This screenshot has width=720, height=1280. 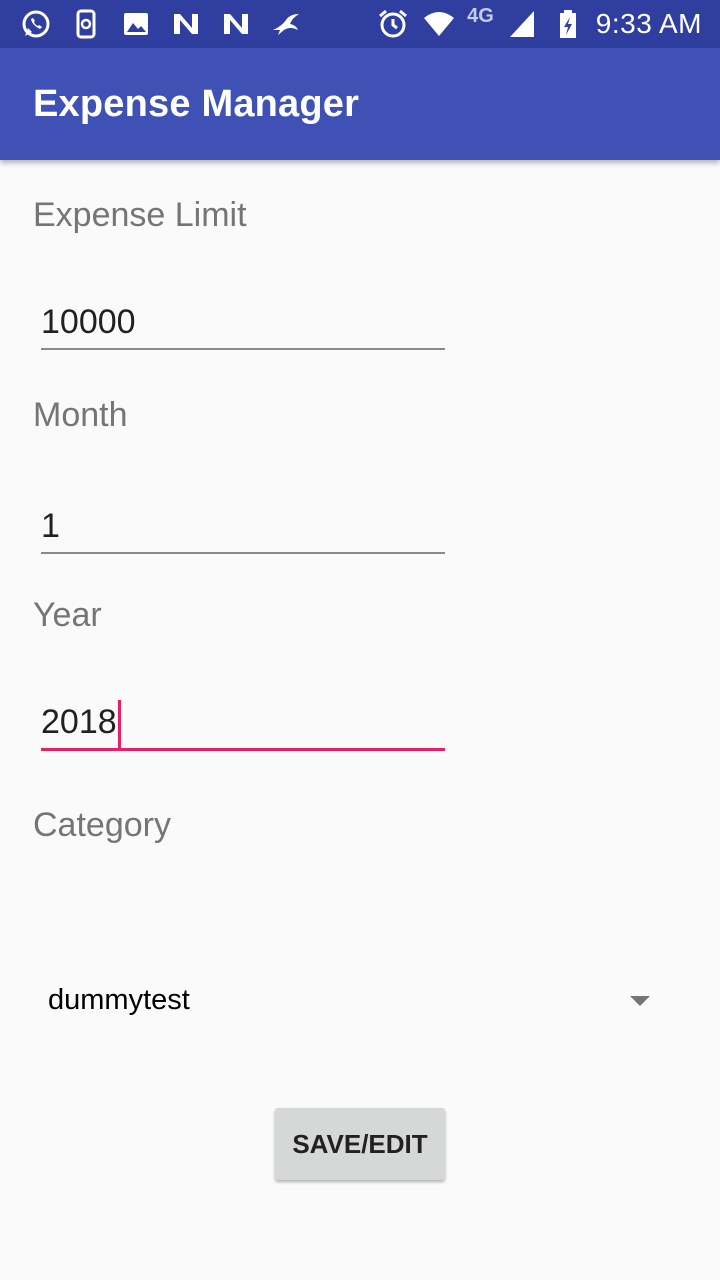 What do you see at coordinates (102, 825) in the screenshot?
I see `category-label: Category` at bounding box center [102, 825].